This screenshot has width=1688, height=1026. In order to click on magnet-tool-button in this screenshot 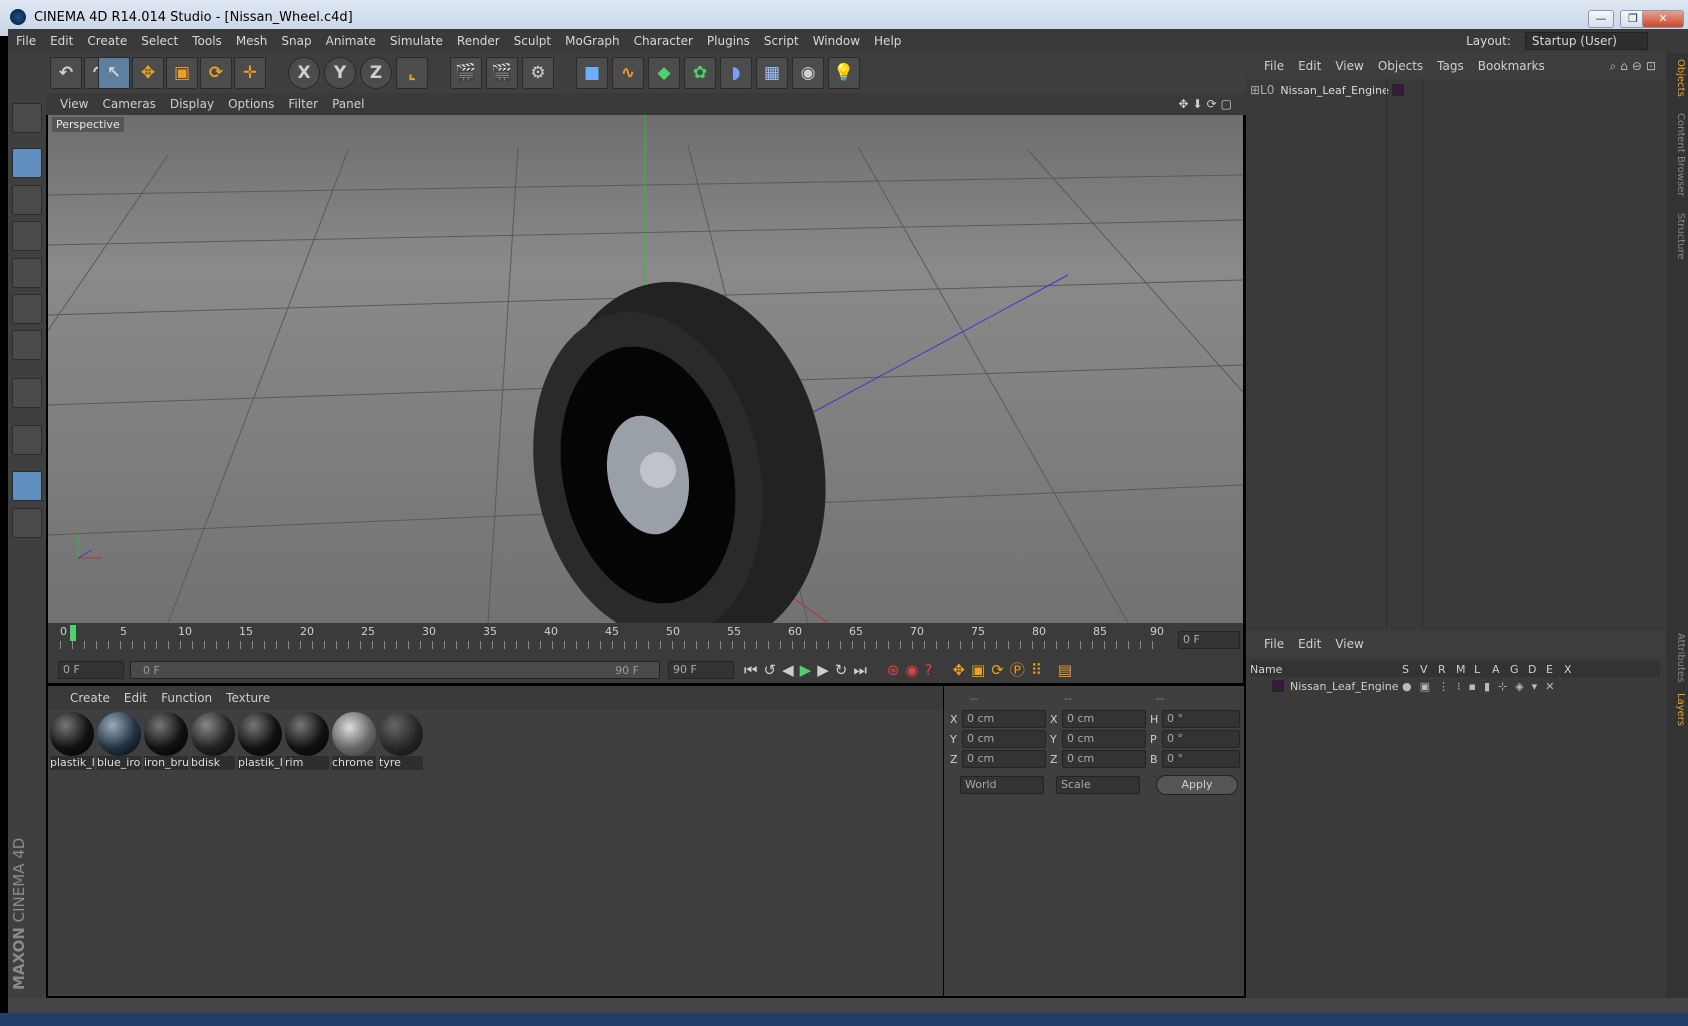, I will do `click(27, 440)`.